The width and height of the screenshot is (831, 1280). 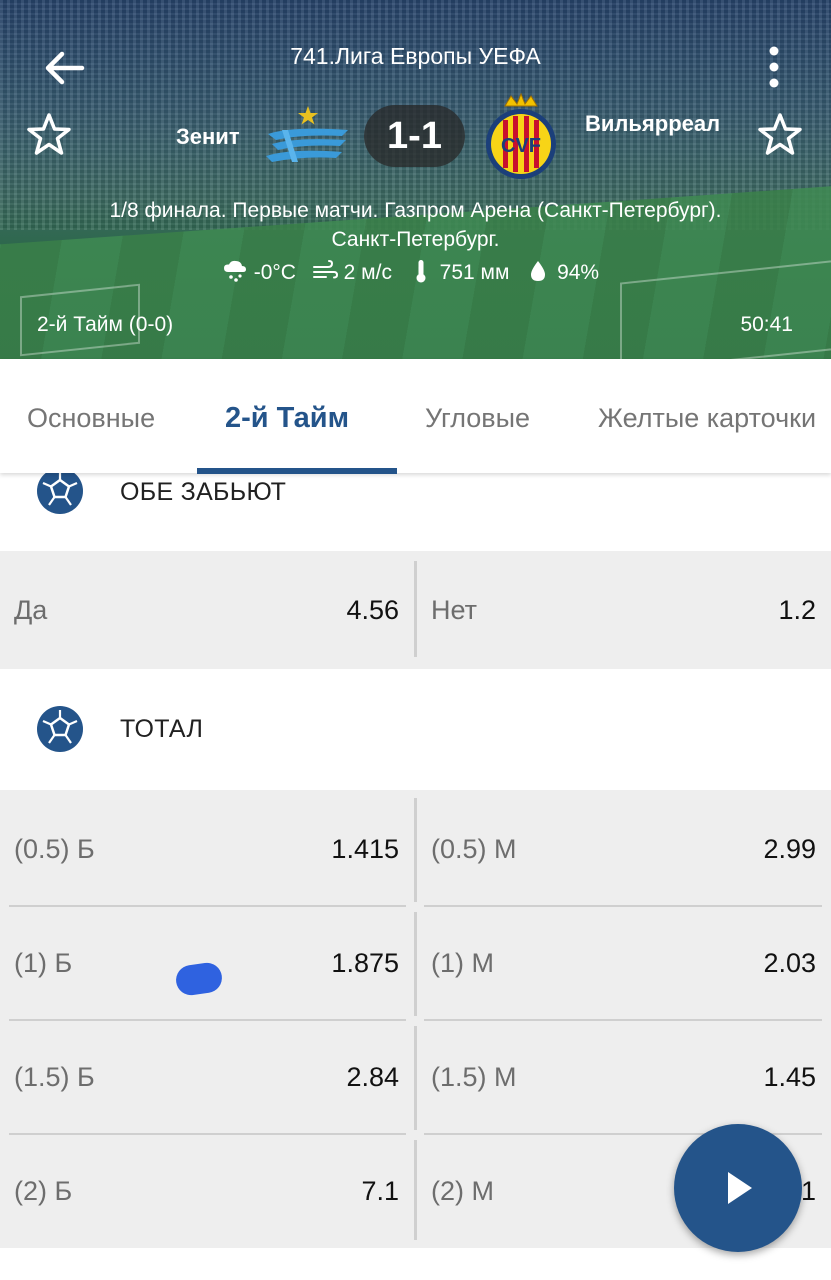 I want to click on more-options-button, so click(x=774, y=67).